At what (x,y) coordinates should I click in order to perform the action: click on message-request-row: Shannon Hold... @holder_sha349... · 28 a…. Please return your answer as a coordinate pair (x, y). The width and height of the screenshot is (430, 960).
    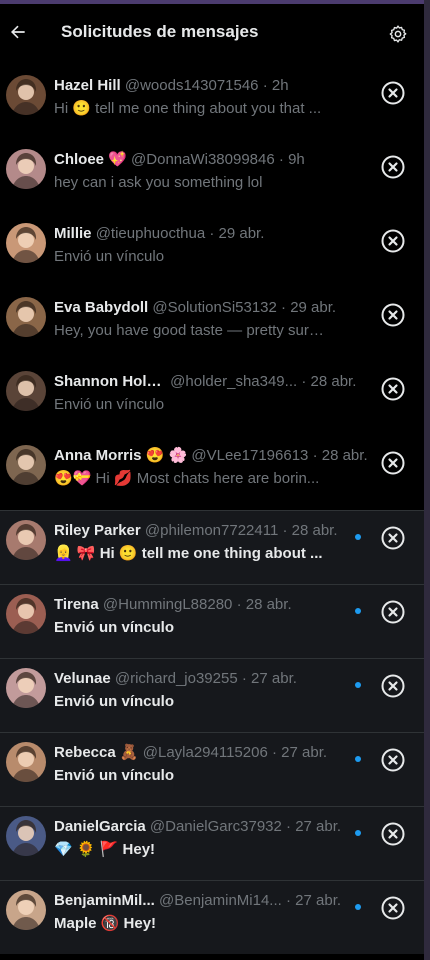
    Looking at the image, I should click on (212, 399).